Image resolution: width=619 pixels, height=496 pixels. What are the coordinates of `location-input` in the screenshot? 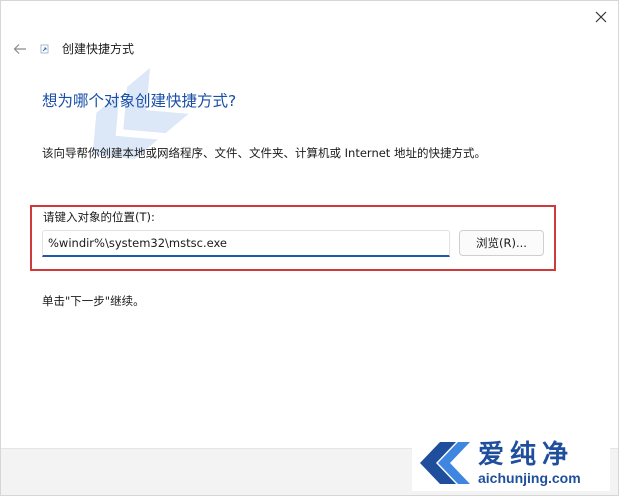 It's located at (246, 243).